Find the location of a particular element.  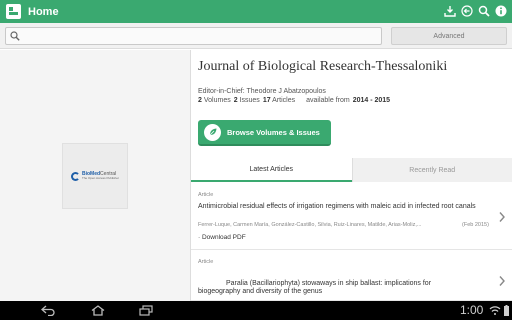

battery-icon is located at coordinates (506, 311).